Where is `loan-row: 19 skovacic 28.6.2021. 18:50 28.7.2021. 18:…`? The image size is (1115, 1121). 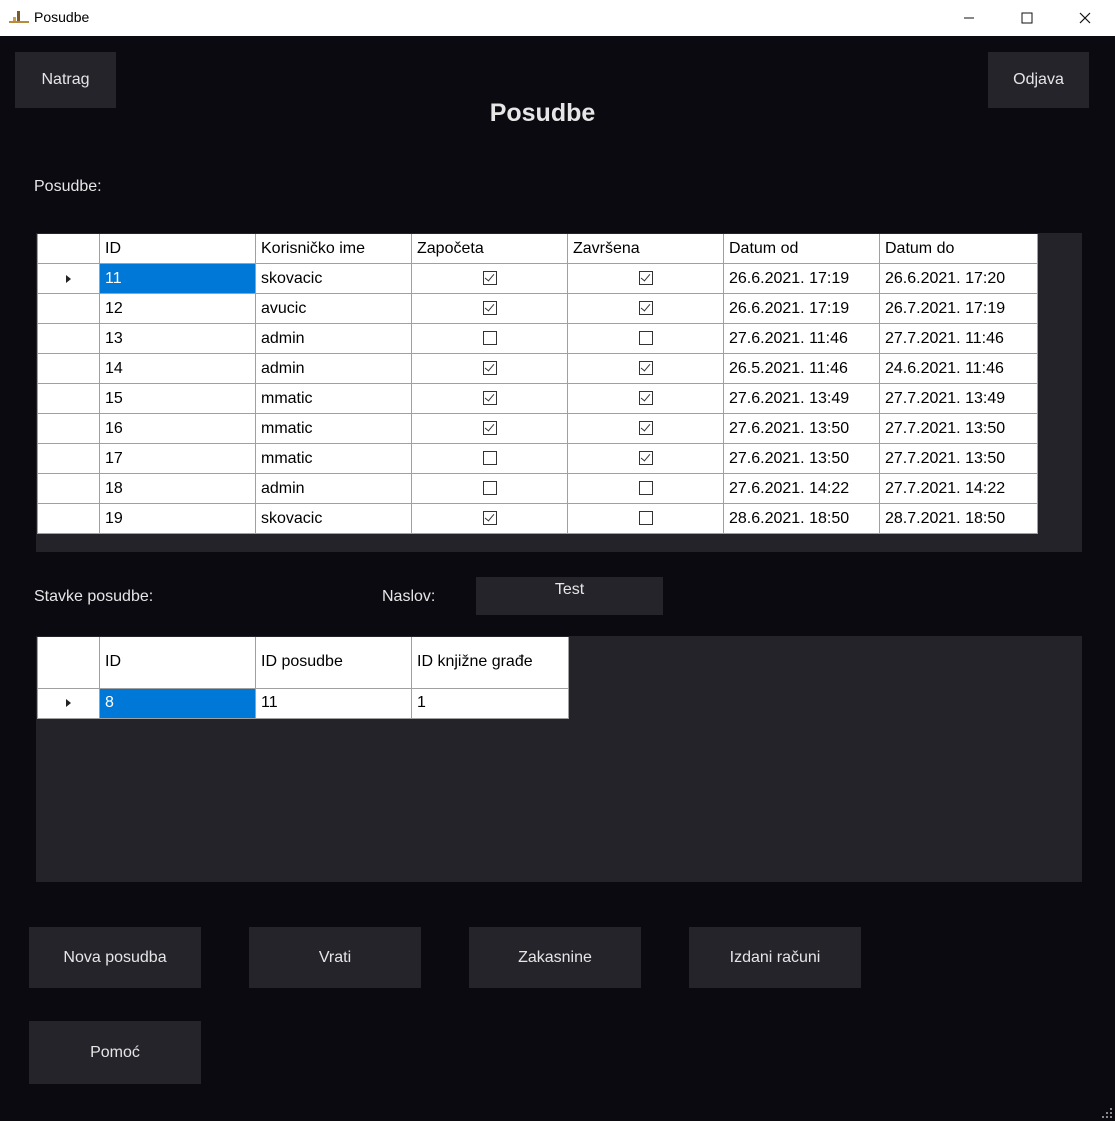
loan-row: 19 skovacic 28.6.2021. 18:50 28.7.2021. 18:… is located at coordinates (537, 518).